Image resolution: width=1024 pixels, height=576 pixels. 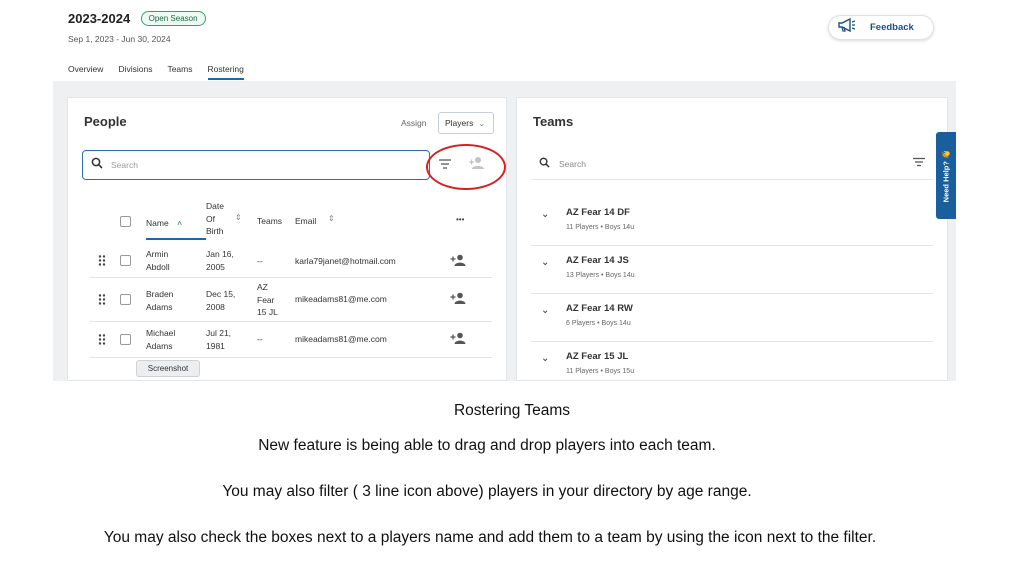 What do you see at coordinates (135, 72) in the screenshot?
I see `tab-divisions: Divisions` at bounding box center [135, 72].